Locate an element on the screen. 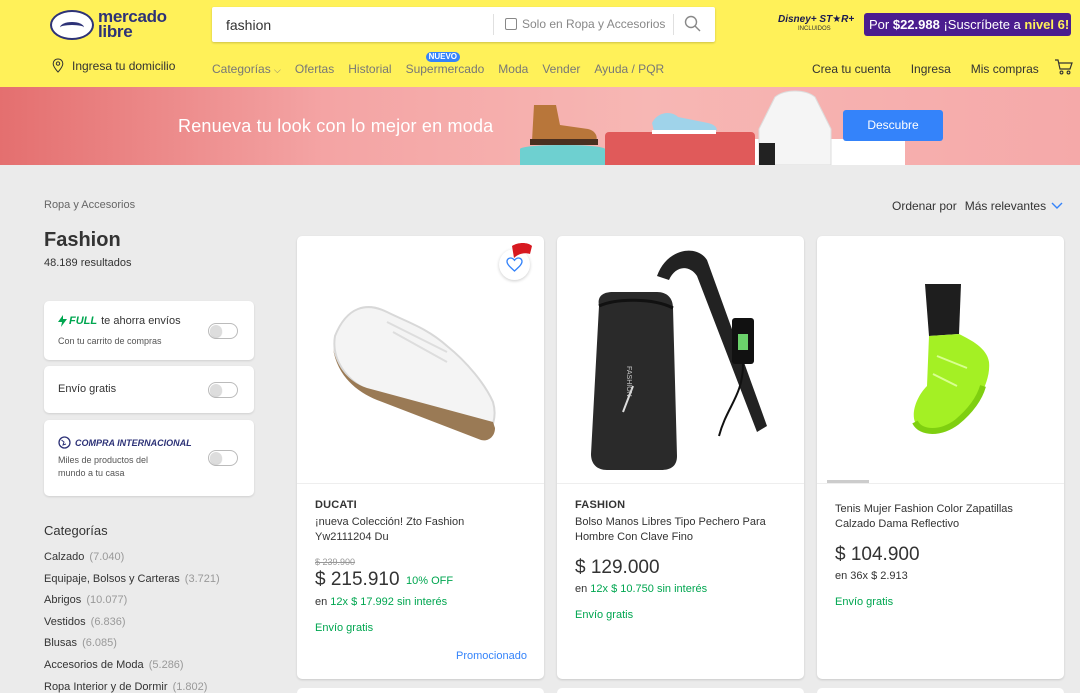 This screenshot has height=693, width=1080. search-category-filter: Solo en Ropa y Accesorios is located at coordinates (585, 24).